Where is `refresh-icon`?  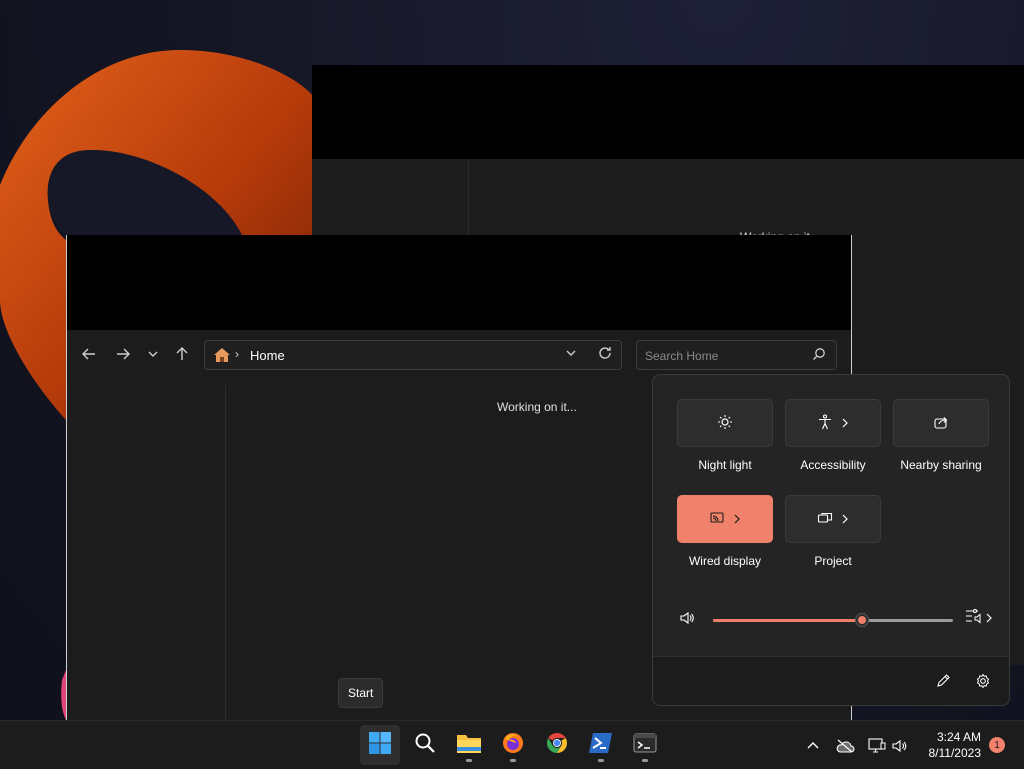 refresh-icon is located at coordinates (605, 355).